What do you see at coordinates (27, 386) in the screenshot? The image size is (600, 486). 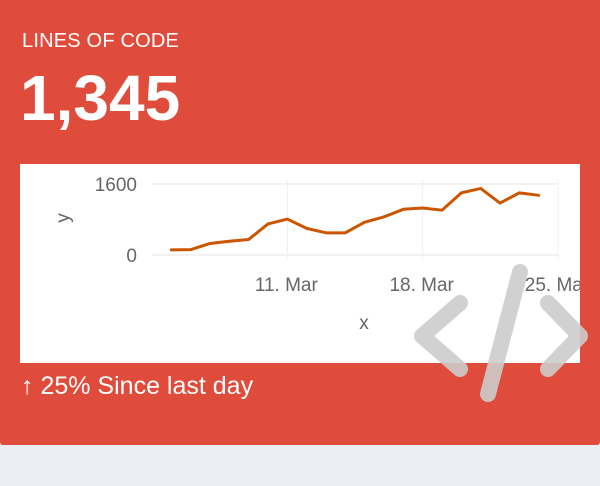 I see `up-arrow-icon: ↑` at bounding box center [27, 386].